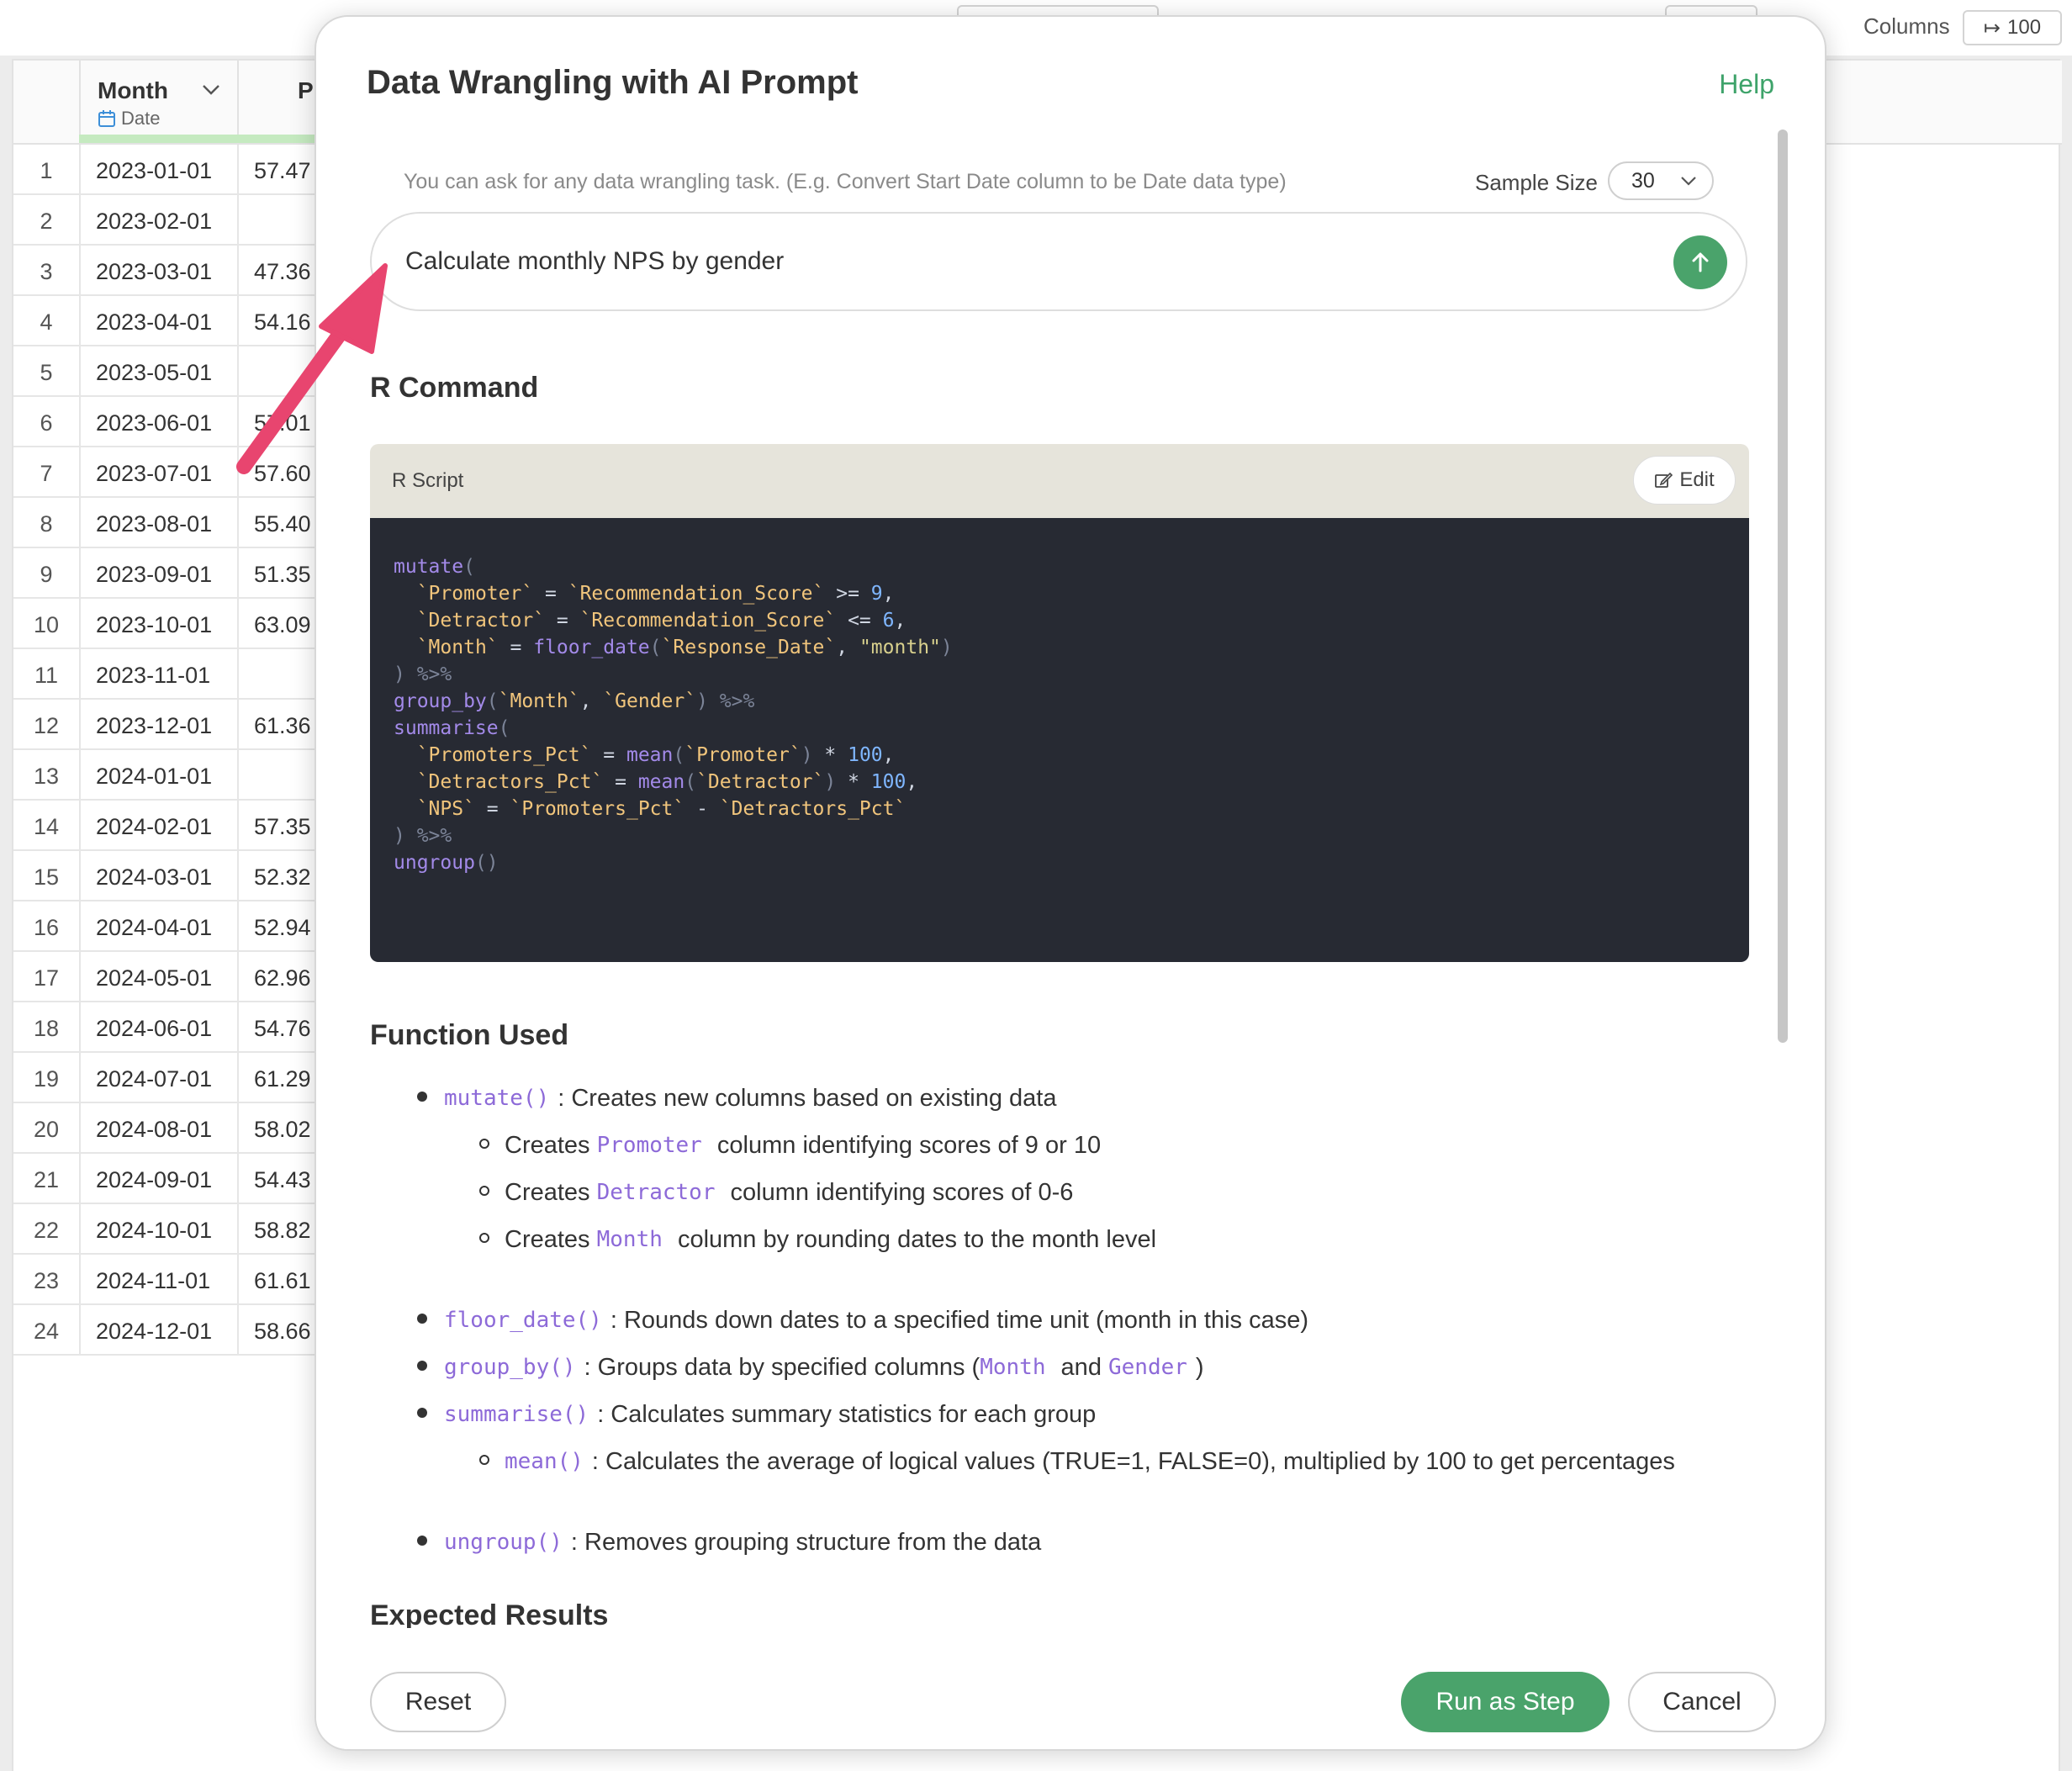  Describe the element at coordinates (1747, 84) in the screenshot. I see `help-link: Help` at that location.